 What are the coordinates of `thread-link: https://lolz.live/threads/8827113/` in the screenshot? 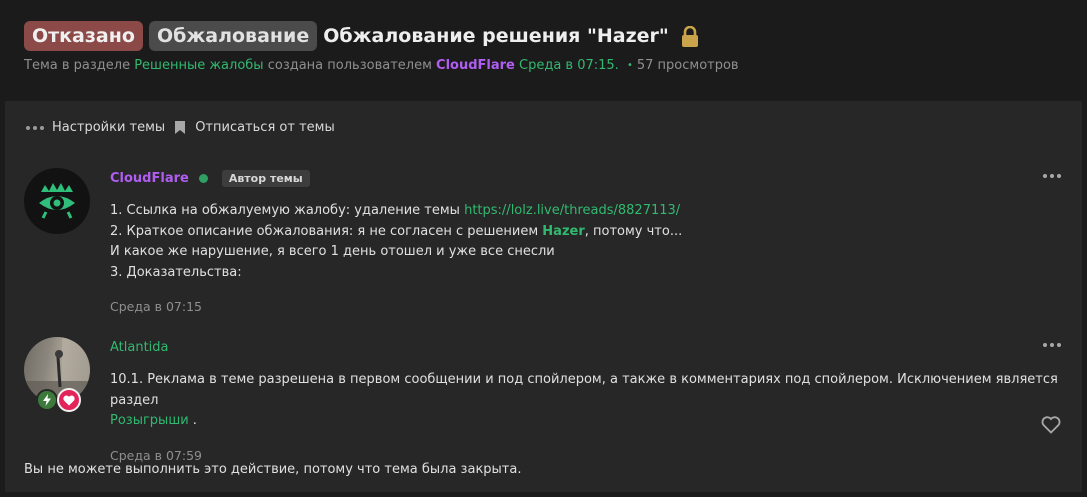 It's located at (572, 210).